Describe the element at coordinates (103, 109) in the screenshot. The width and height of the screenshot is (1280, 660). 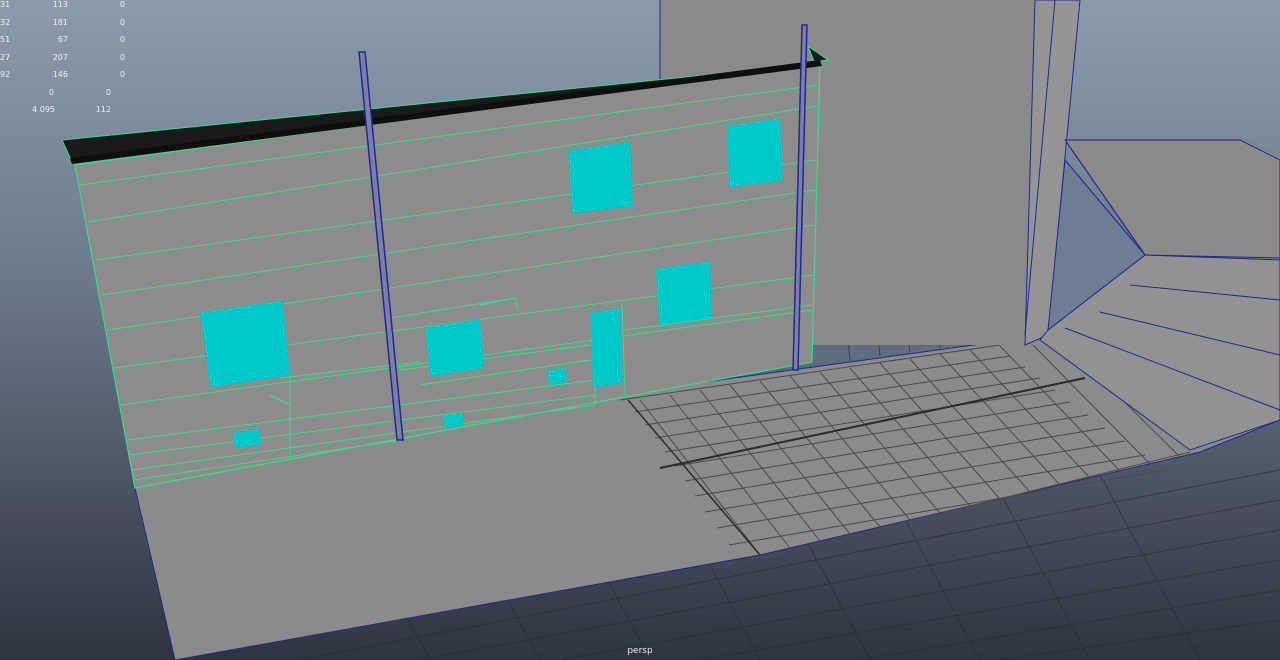
I see `hud-value: 112` at that location.